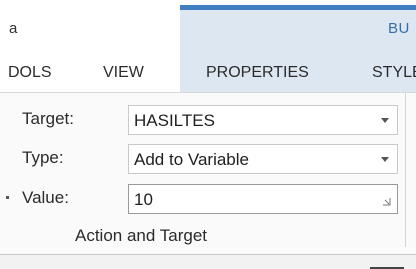 The image size is (416, 269). I want to click on value-row: Value: 10, so click(202, 199).